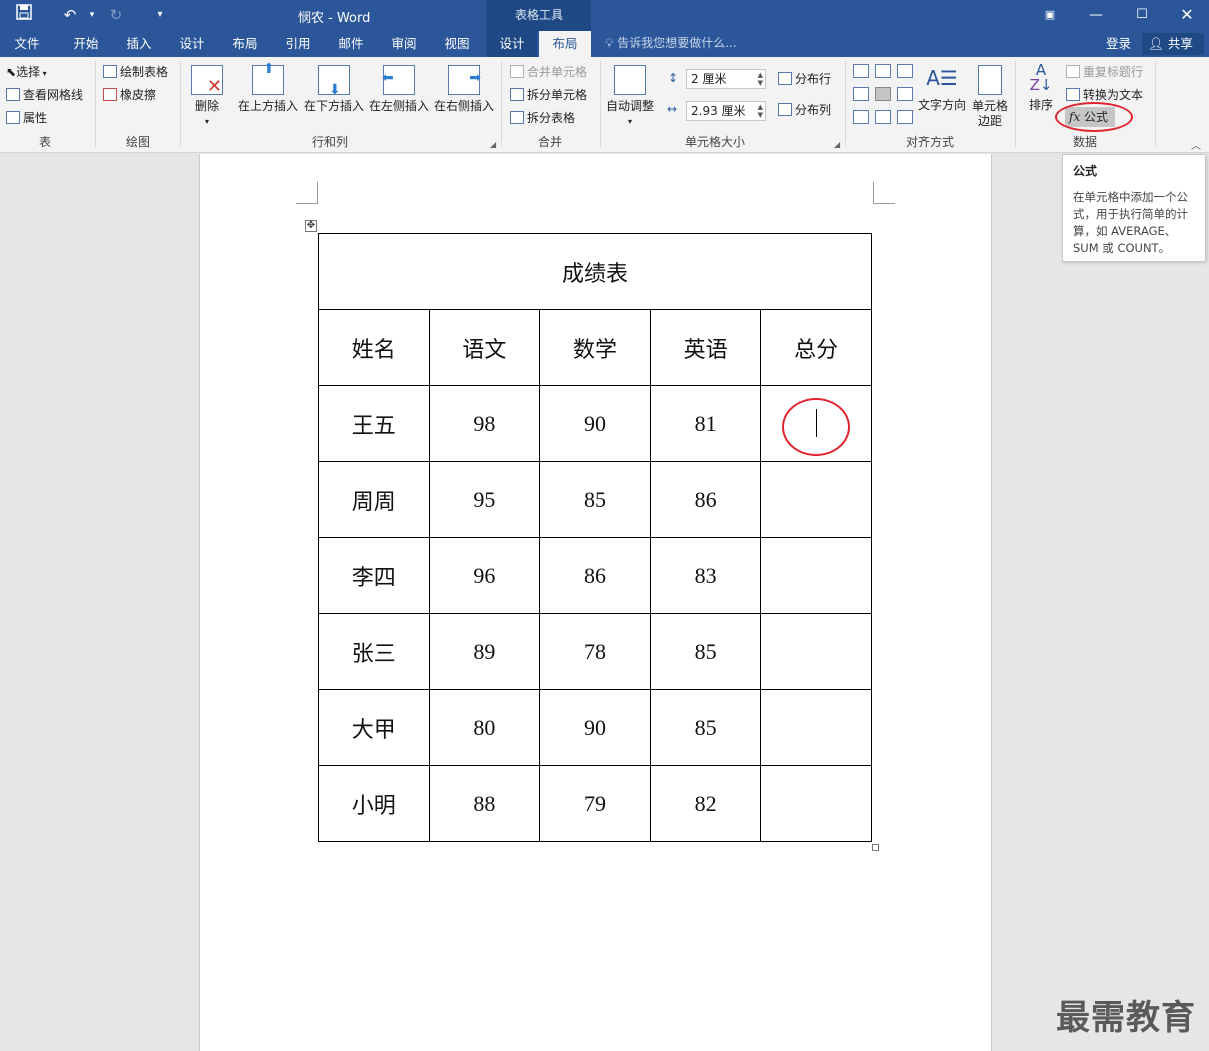 The image size is (1209, 1051). Describe the element at coordinates (92, 15) in the screenshot. I see `undo-dropdown-icon: ▾` at that location.